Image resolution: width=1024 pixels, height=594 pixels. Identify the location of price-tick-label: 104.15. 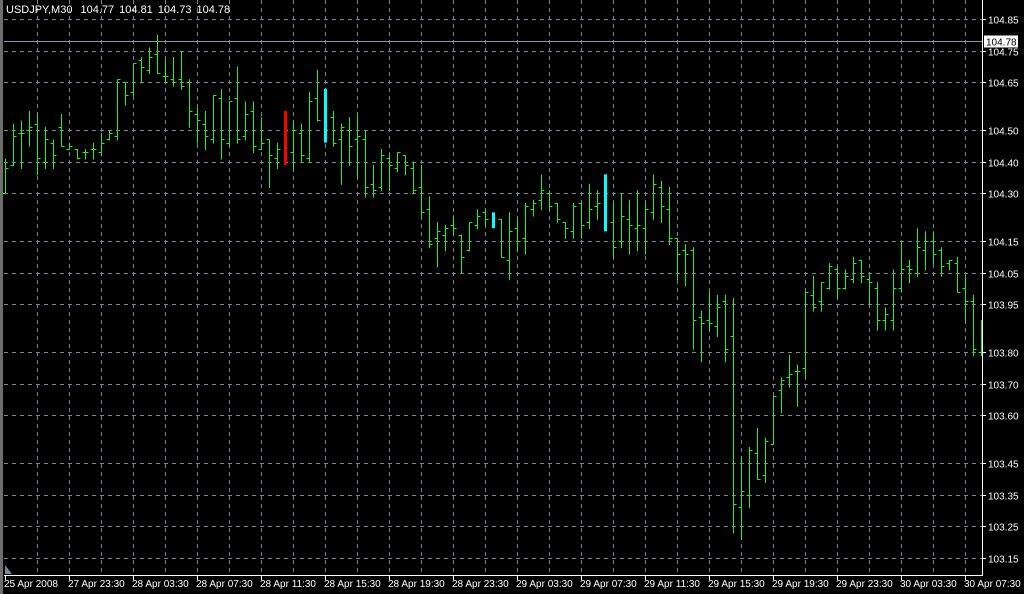
(1003, 243).